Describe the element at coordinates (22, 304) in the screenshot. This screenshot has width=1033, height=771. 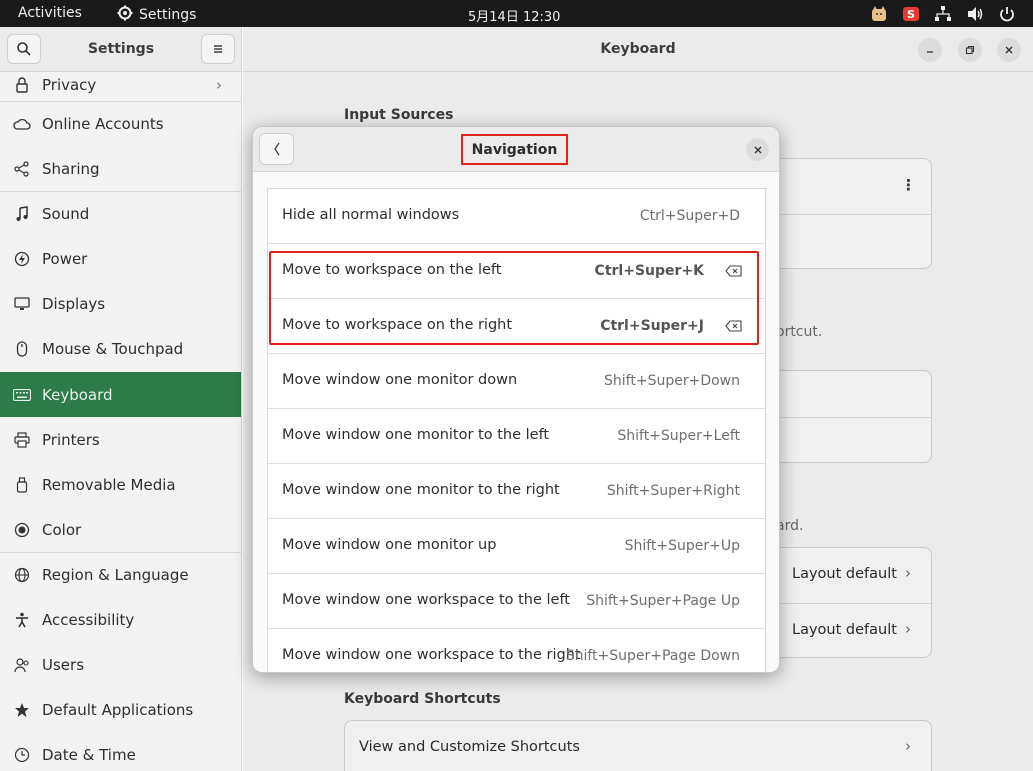
I see `display-icon` at that location.